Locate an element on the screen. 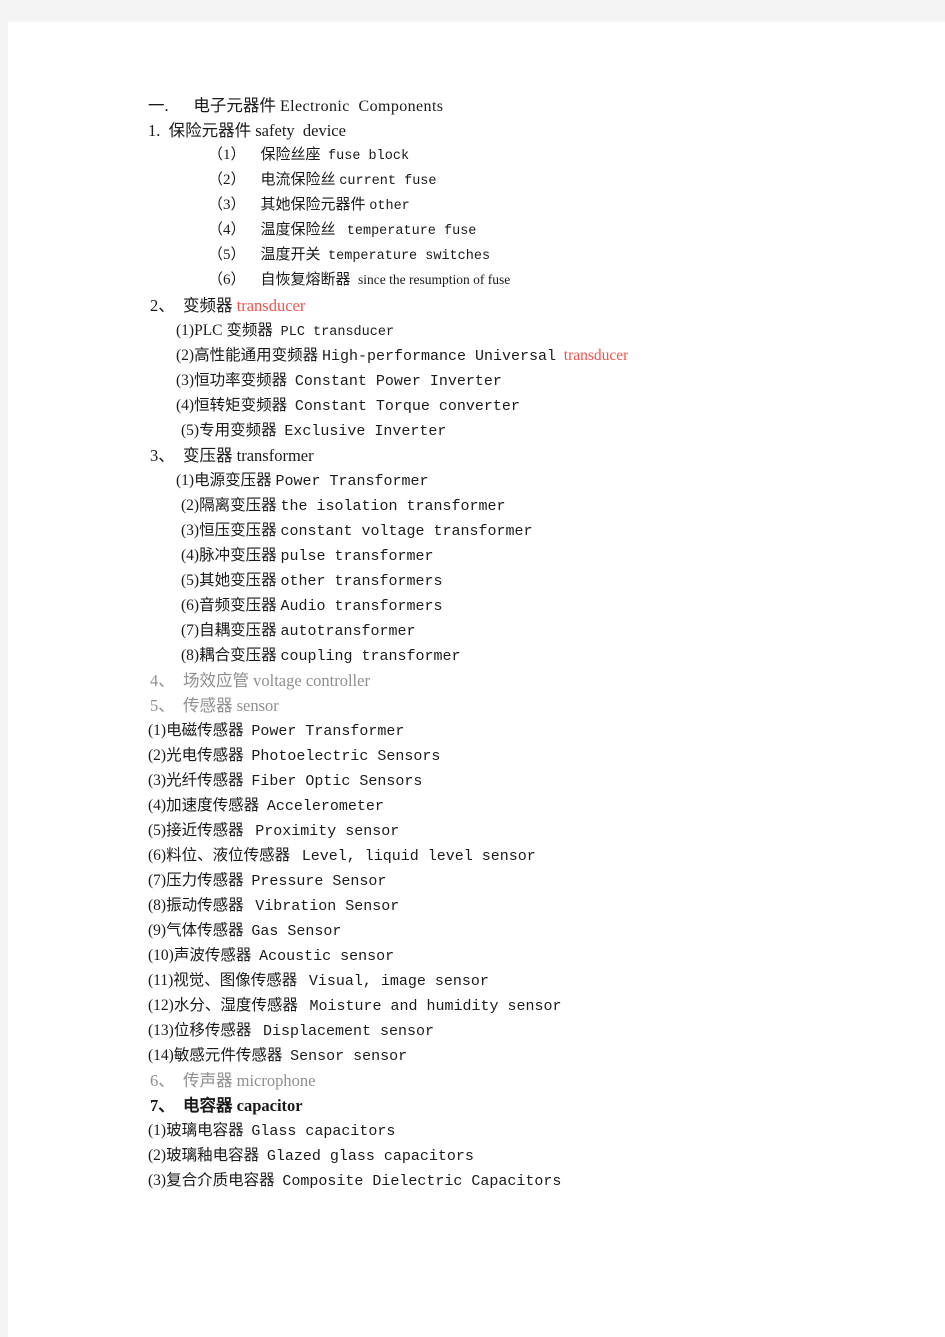 The width and height of the screenshot is (945, 1337). item-cn: 玻璃电容器 is located at coordinates (205, 1130).